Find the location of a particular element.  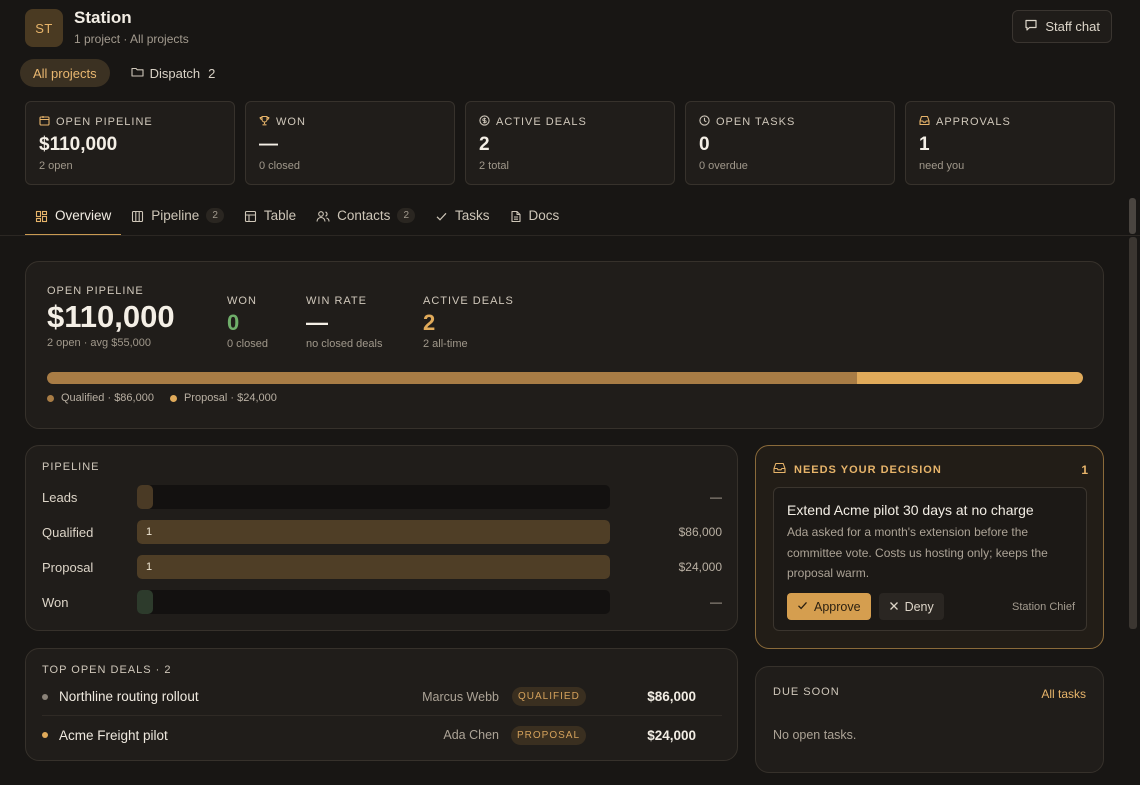

deal-amount: $24,000 is located at coordinates (671, 735).